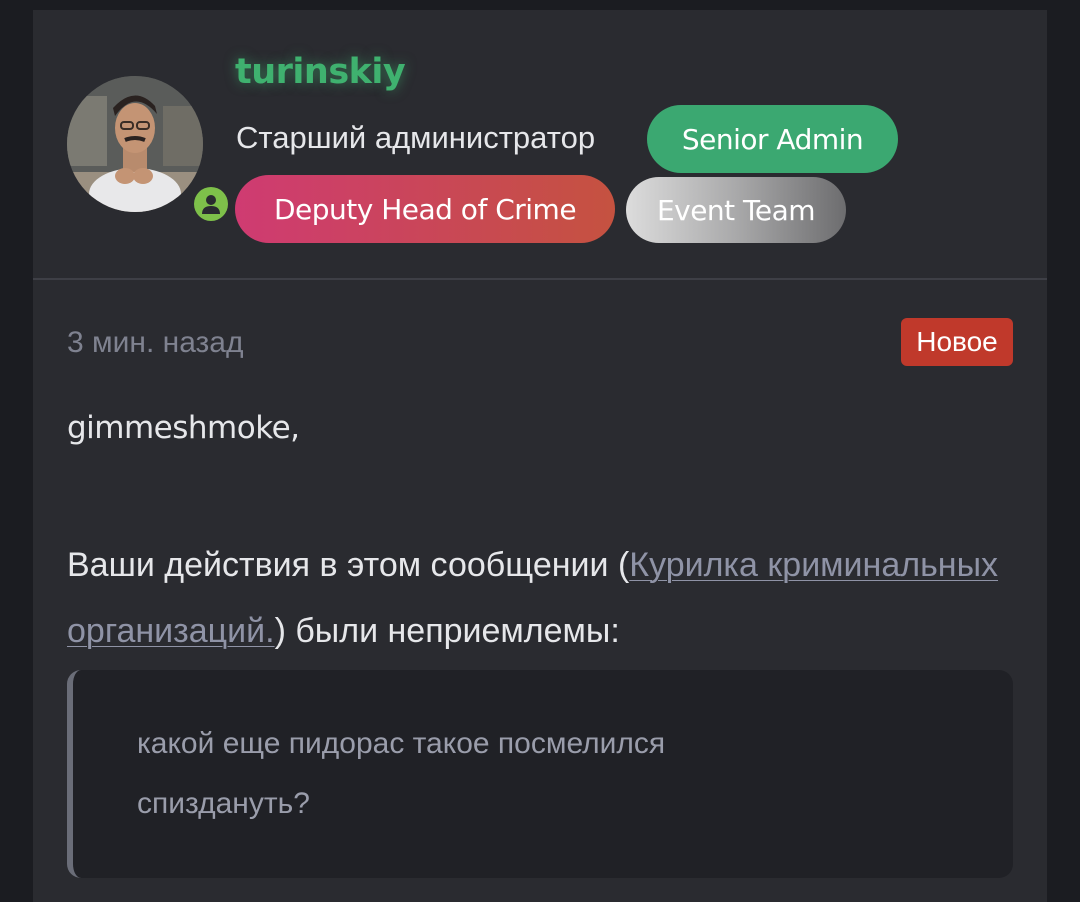 This screenshot has height=902, width=1080. Describe the element at coordinates (320, 72) in the screenshot. I see `username-link: turinskiy` at that location.